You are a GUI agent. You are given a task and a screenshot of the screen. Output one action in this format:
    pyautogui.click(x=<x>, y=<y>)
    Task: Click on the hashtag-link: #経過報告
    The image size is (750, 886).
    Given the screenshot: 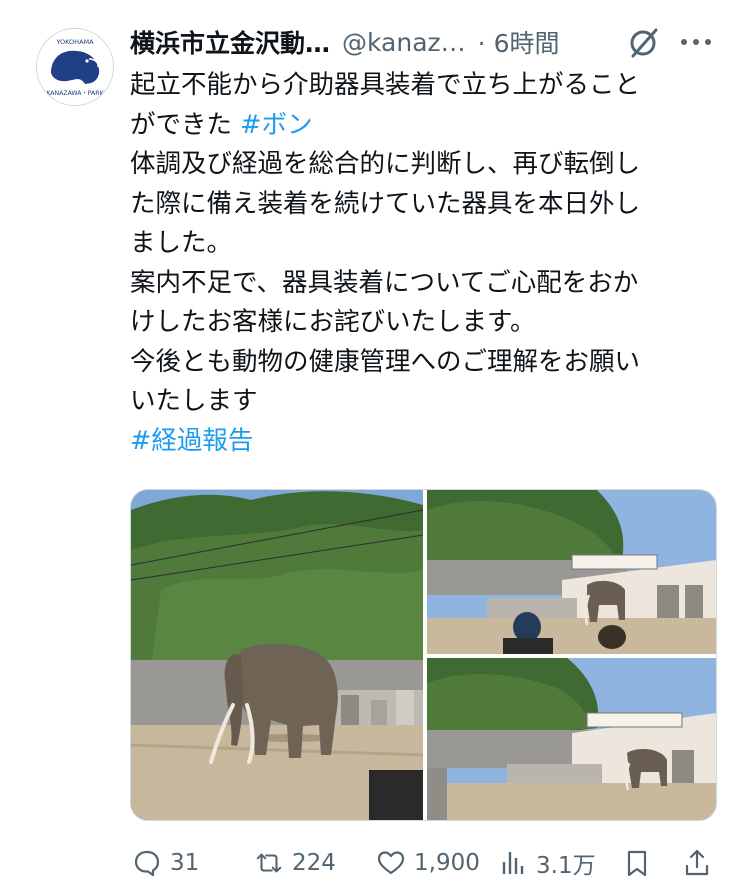 What is the action you would take?
    pyautogui.click(x=191, y=441)
    